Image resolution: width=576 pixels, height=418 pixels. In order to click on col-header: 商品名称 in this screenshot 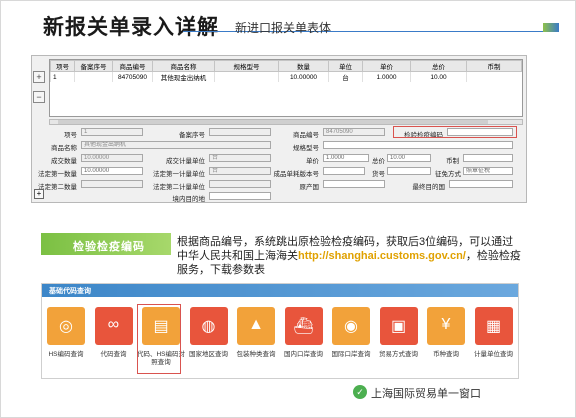, I will do `click(183, 66)`.